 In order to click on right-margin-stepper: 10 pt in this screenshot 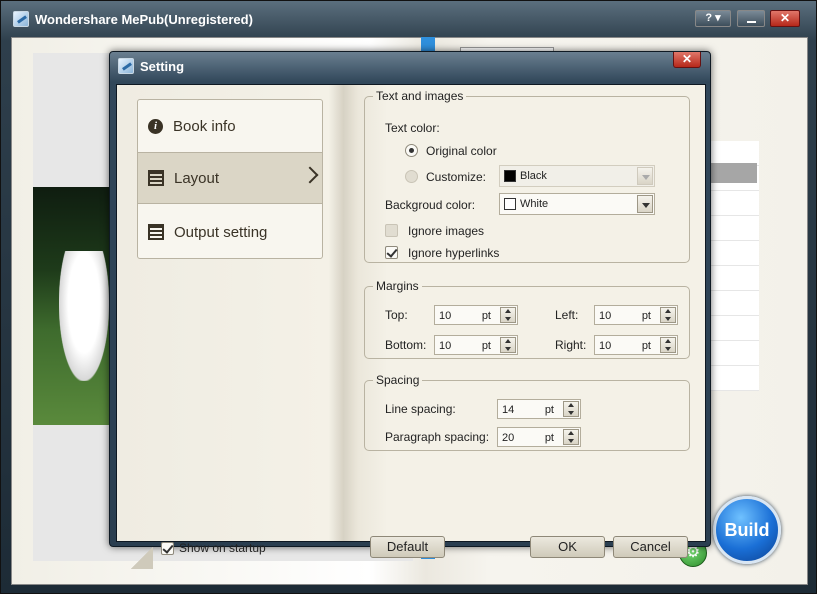, I will do `click(636, 345)`.